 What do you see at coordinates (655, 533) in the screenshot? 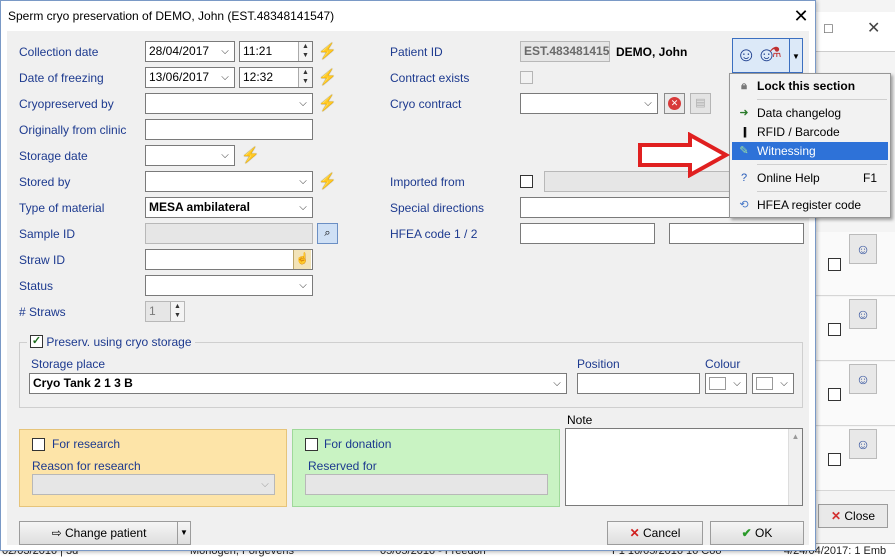
I see `cancel-button: ✕ Cancel` at bounding box center [655, 533].